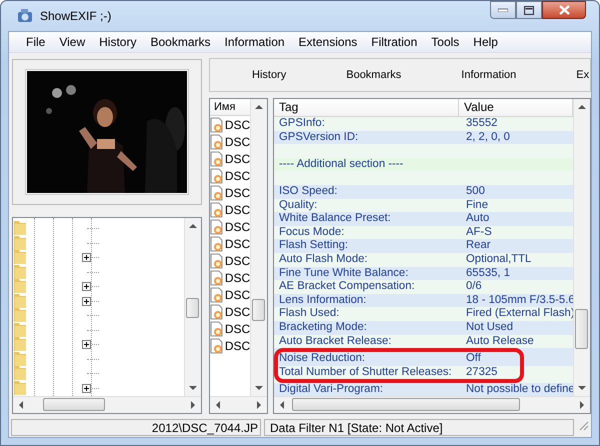 This screenshot has height=446, width=600. Describe the element at coordinates (308, 191) in the screenshot. I see `tag-cell-text: ISO Speed:` at that location.